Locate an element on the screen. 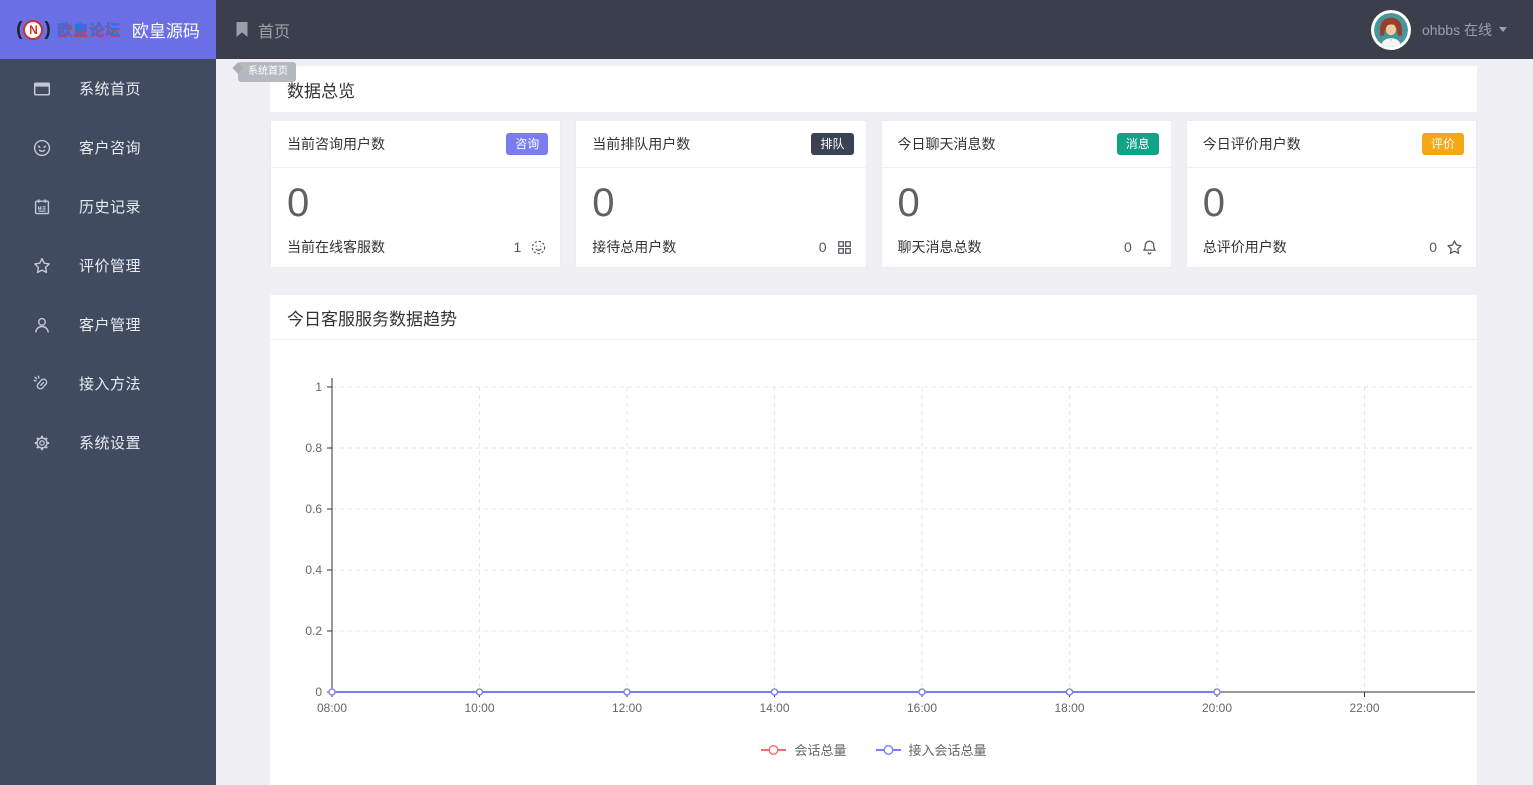  bell-icon is located at coordinates (1149, 246).